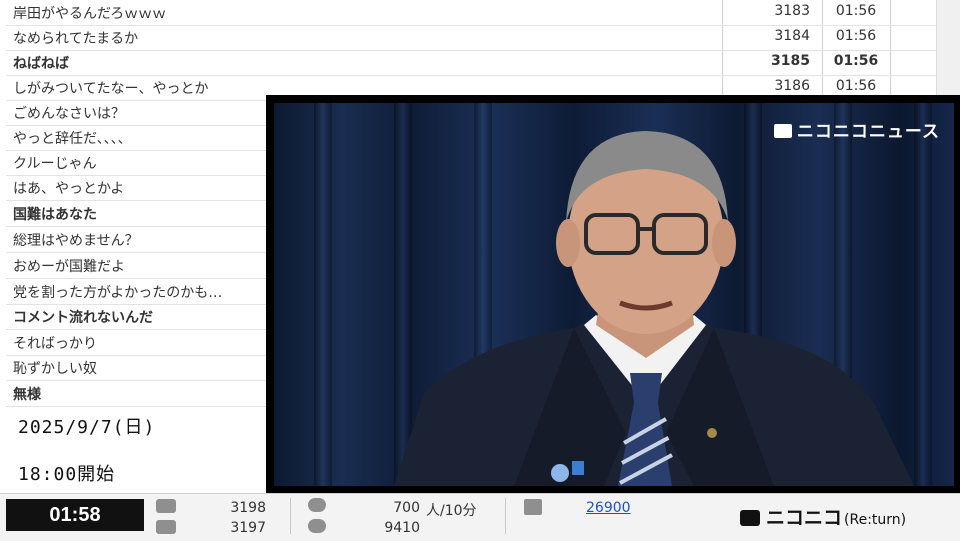 This screenshot has width=960, height=541. I want to click on broadcast-start-time: 18:00開始, so click(67, 474).